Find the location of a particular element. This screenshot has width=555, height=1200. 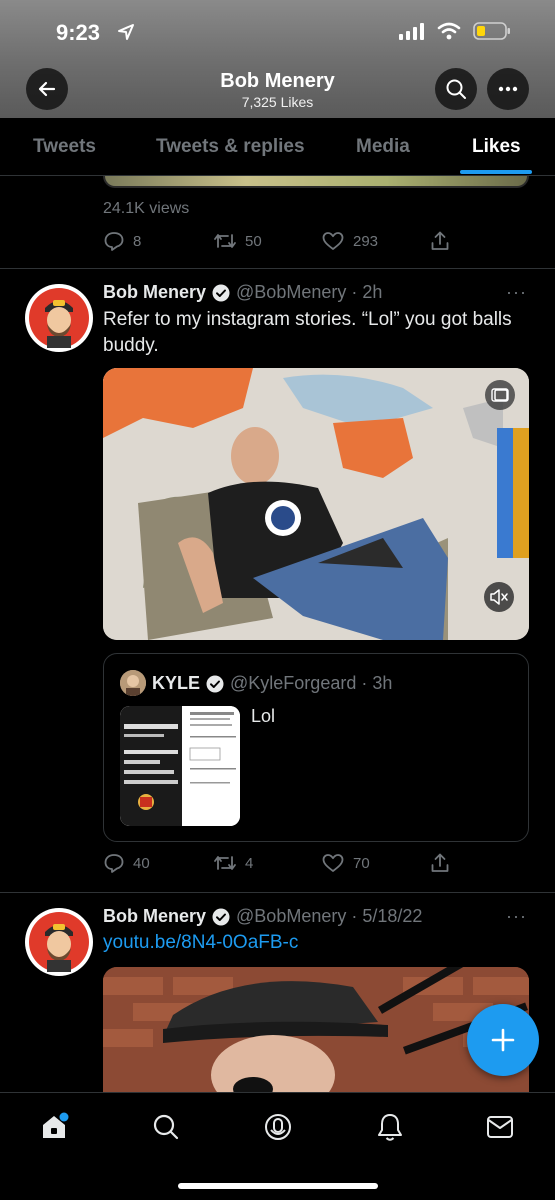

tweet-header: Bob Menery @BobMenery · 5/18/22 is located at coordinates (262, 916).